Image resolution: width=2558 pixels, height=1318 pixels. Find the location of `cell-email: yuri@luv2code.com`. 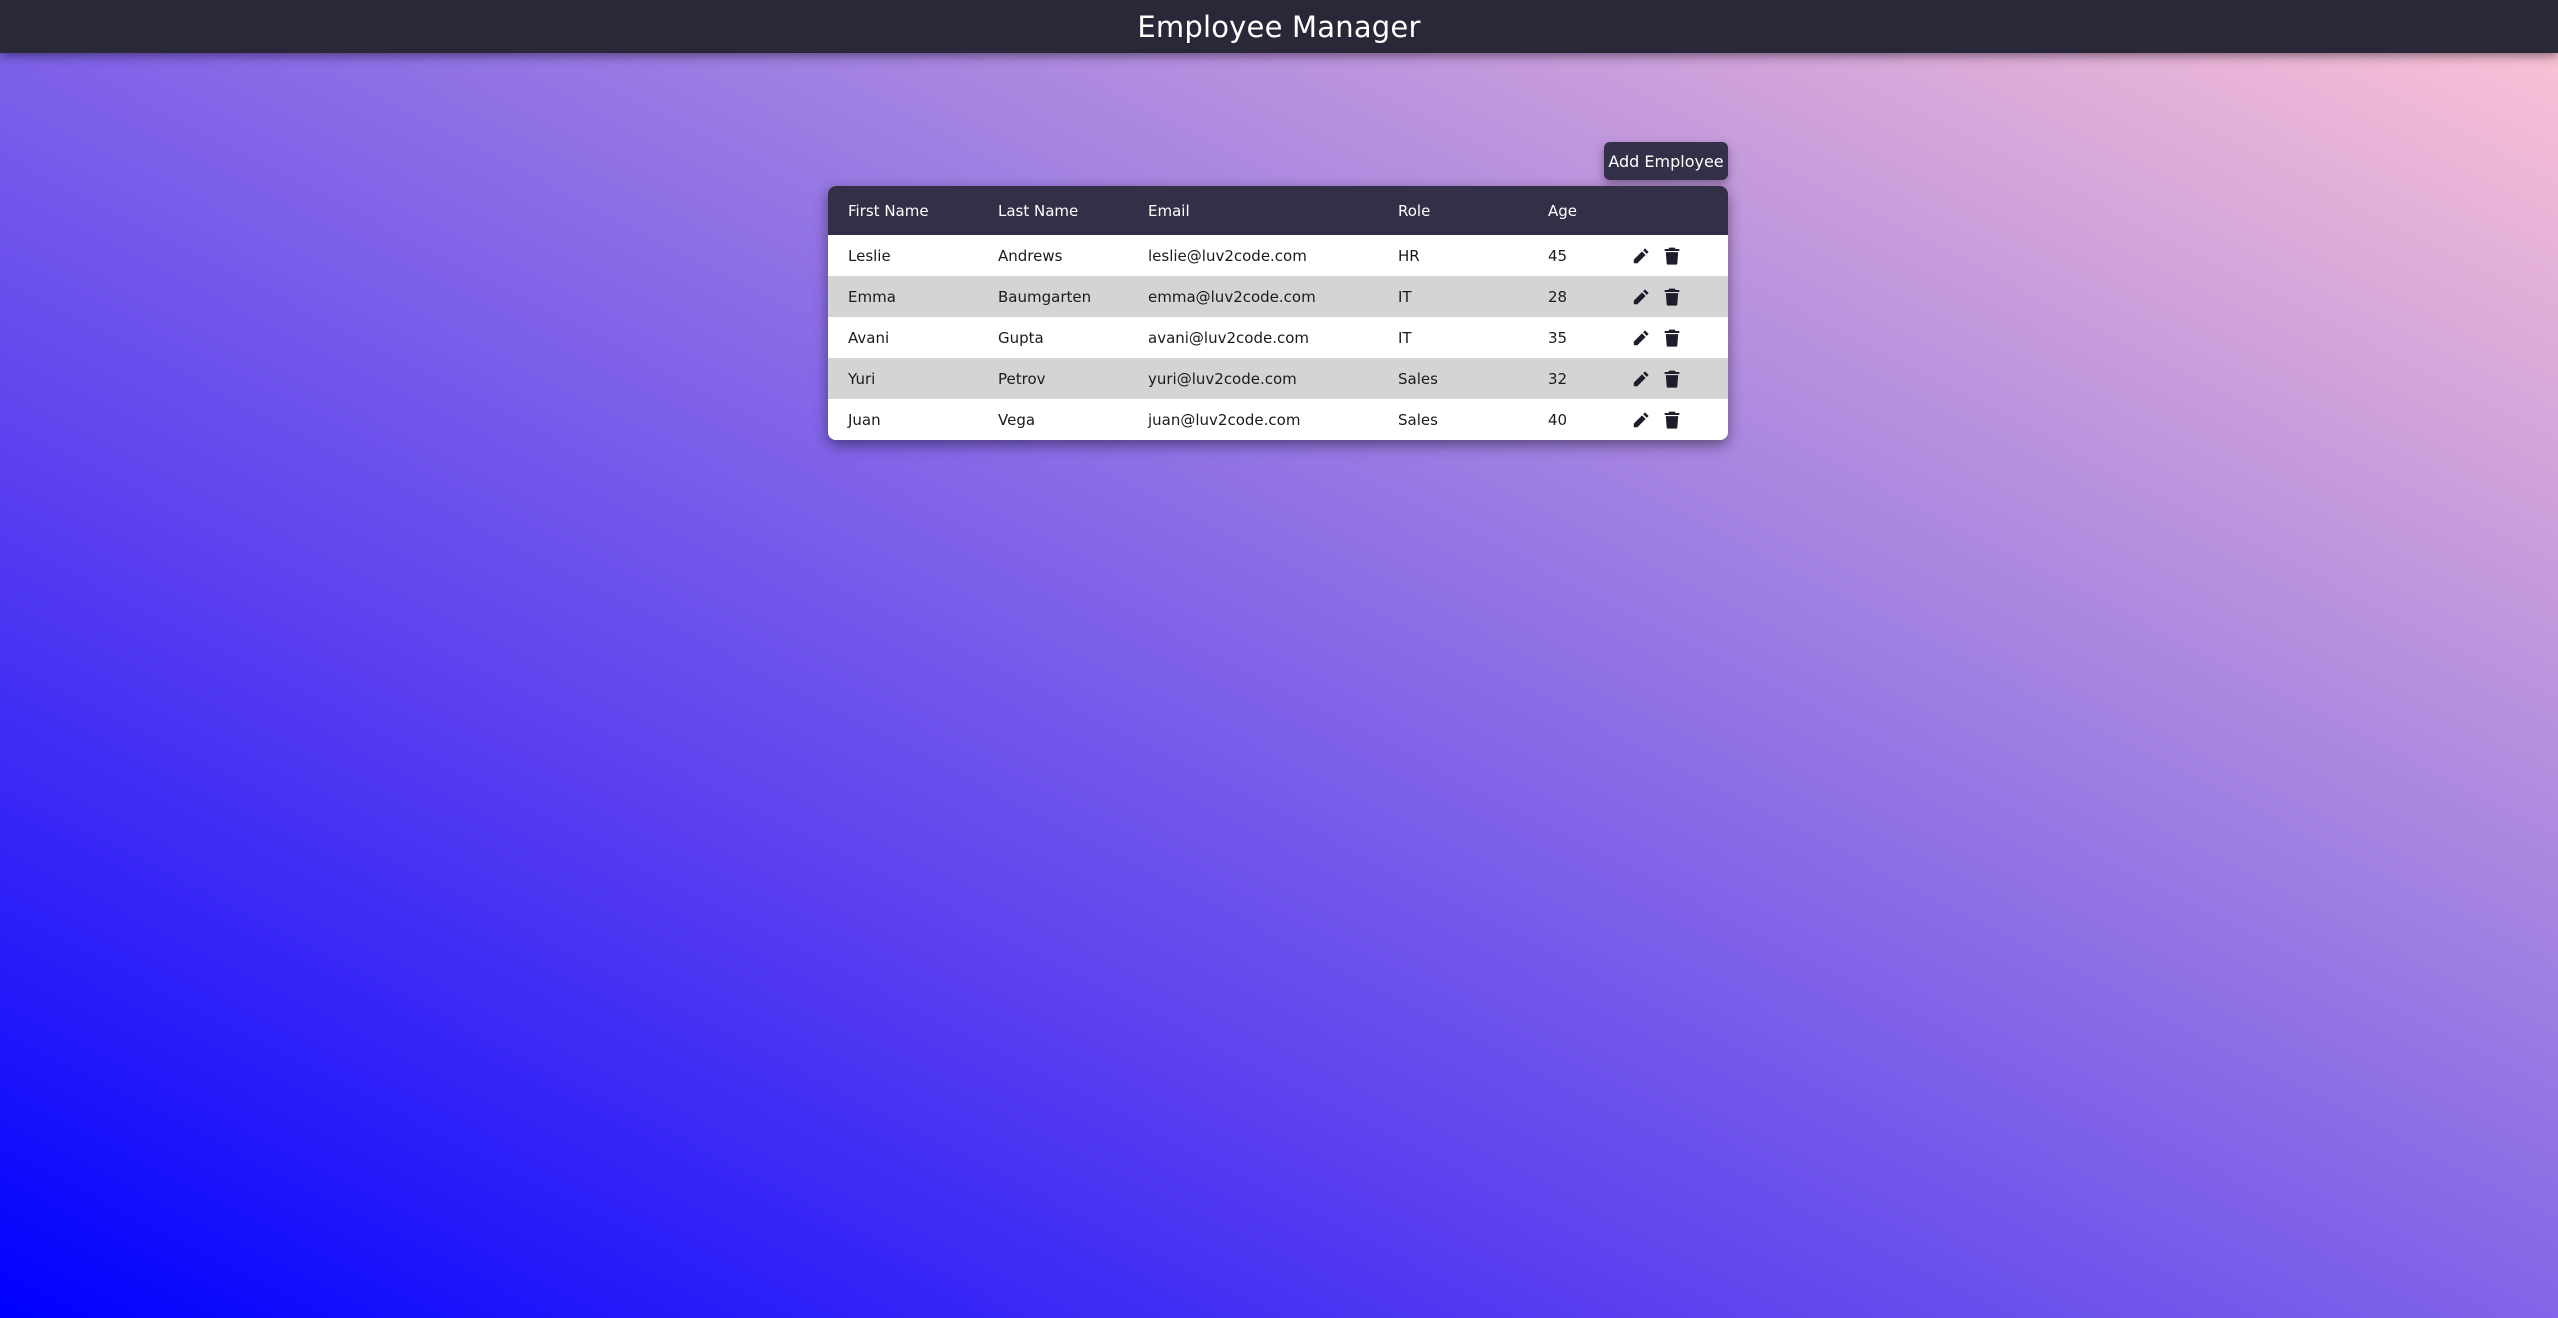

cell-email: yuri@luv2code.com is located at coordinates (1222, 378).